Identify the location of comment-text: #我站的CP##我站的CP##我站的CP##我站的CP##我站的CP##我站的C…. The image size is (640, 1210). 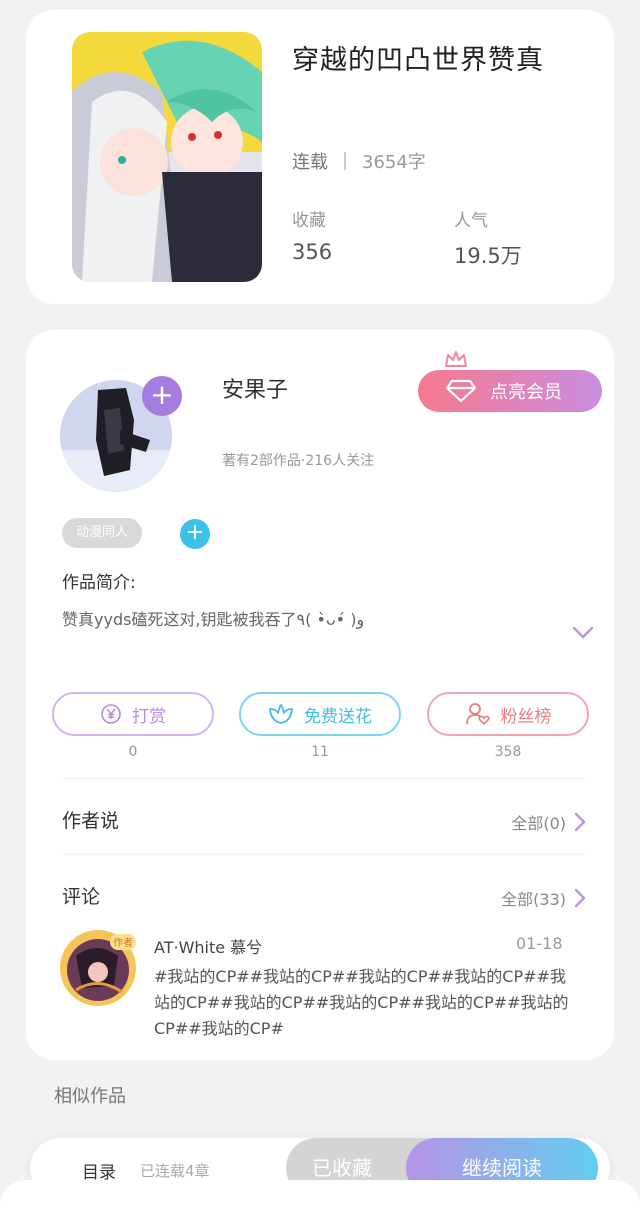
(364, 1003).